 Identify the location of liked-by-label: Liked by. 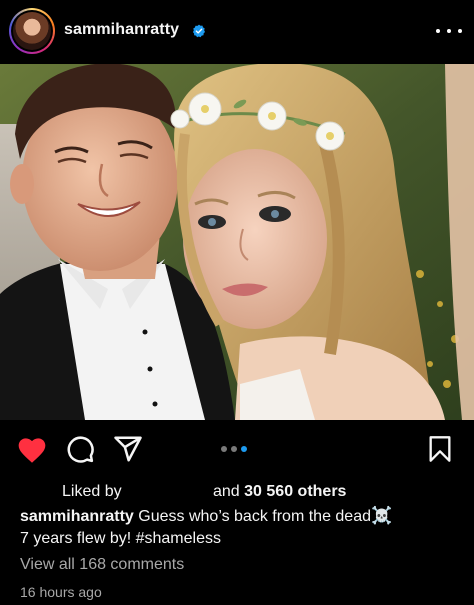
(92, 491).